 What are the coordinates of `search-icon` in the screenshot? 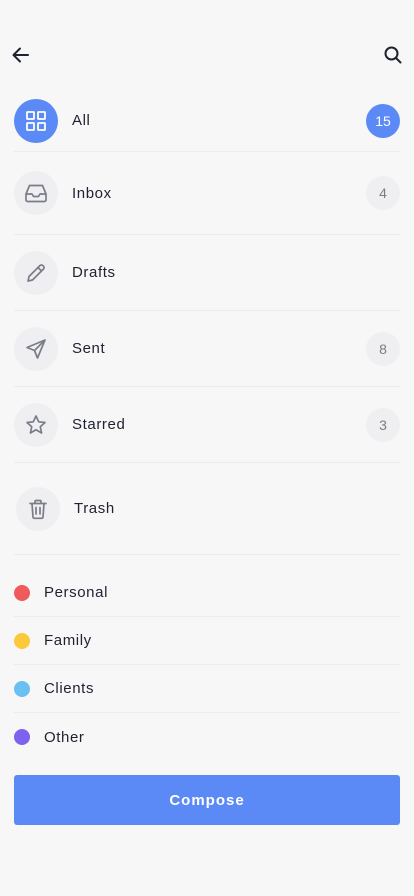 It's located at (393, 55).